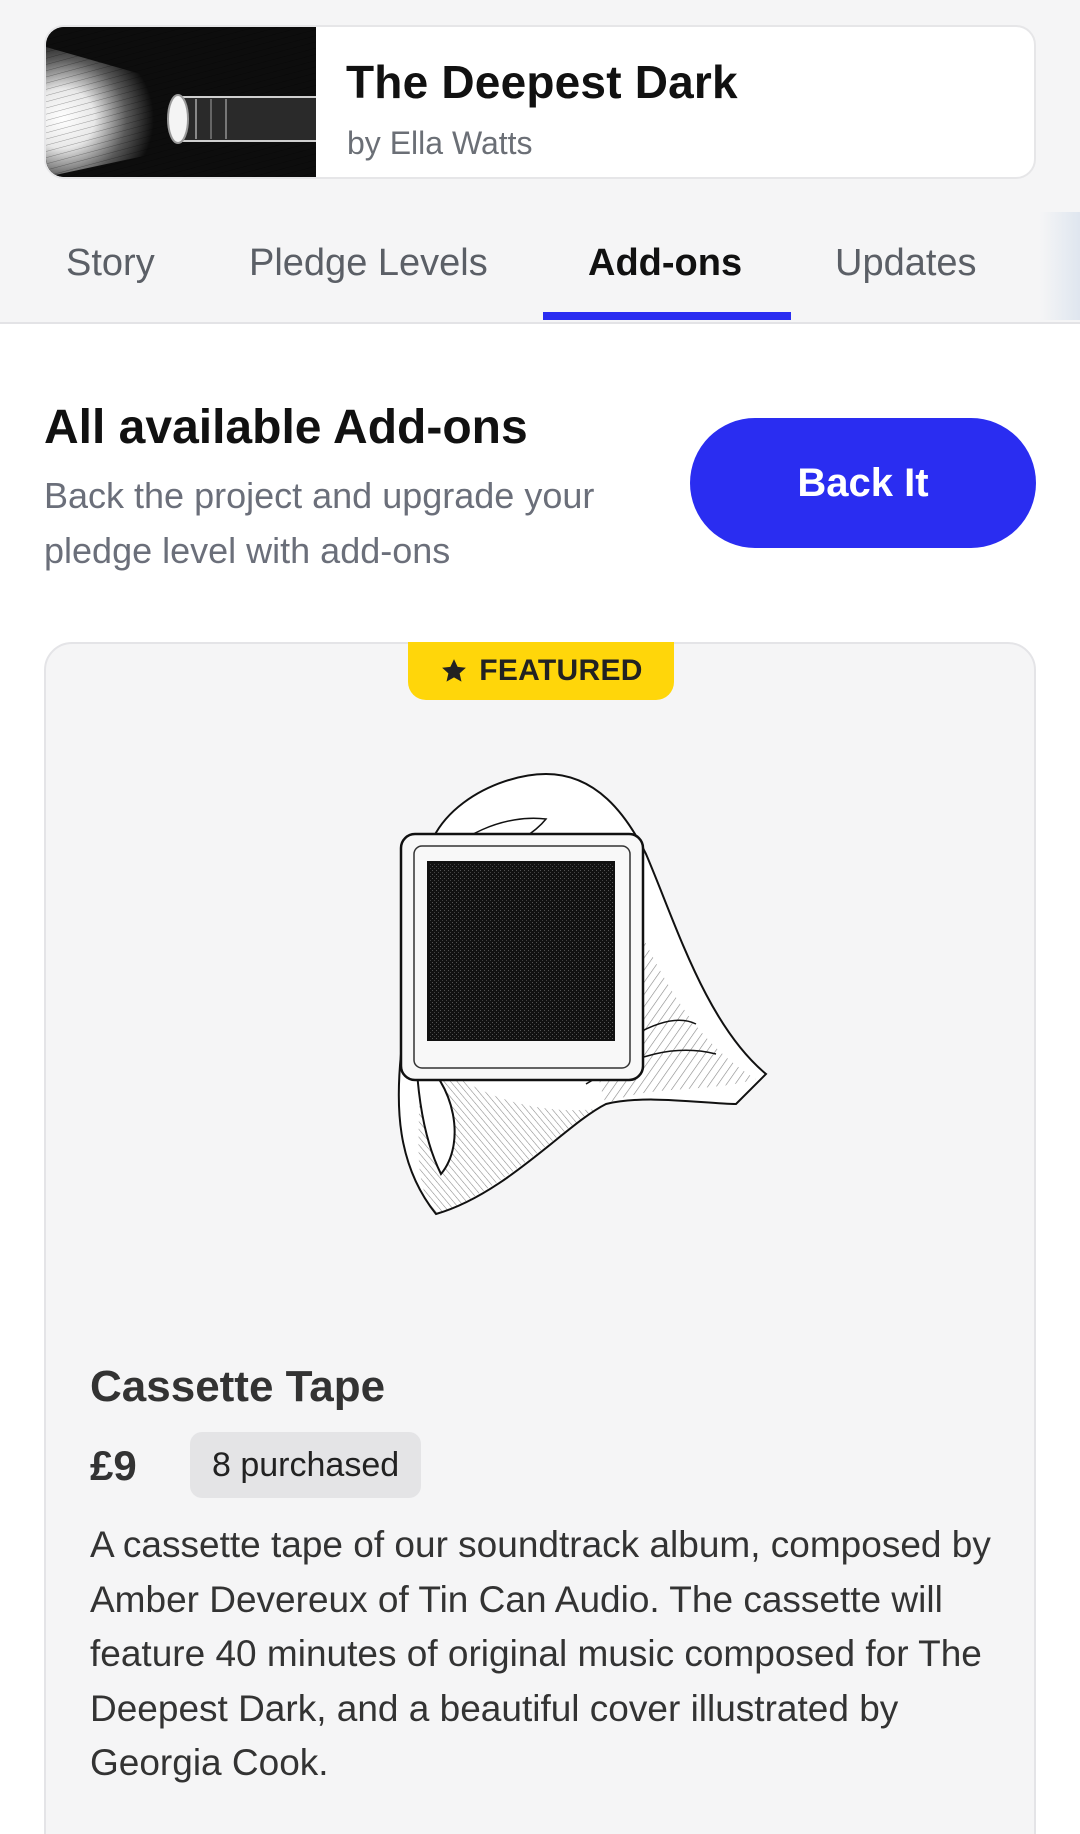  What do you see at coordinates (368, 263) in the screenshot?
I see `tab-pledge-levels: Pledge Levels` at bounding box center [368, 263].